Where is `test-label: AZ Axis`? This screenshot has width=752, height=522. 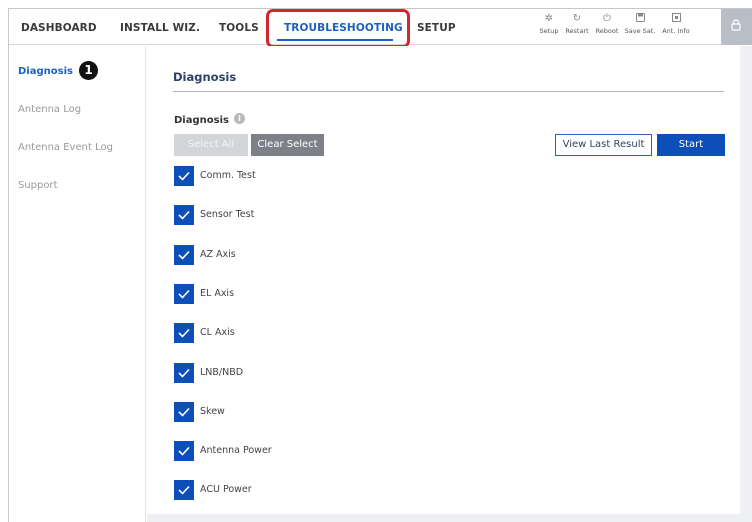
test-label: AZ Axis is located at coordinates (218, 254).